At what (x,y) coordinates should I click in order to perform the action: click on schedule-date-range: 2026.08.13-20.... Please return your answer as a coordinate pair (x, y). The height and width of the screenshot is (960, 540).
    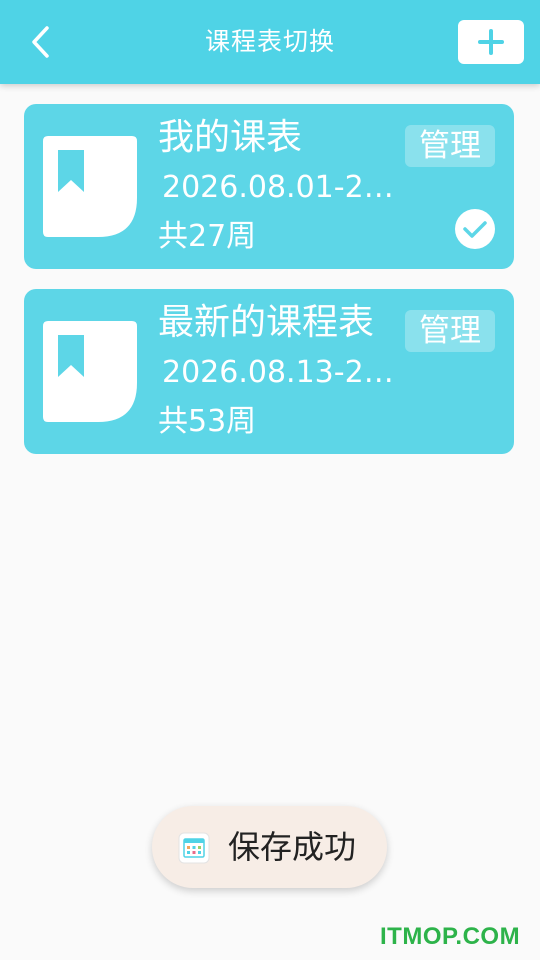
    Looking at the image, I should click on (282, 372).